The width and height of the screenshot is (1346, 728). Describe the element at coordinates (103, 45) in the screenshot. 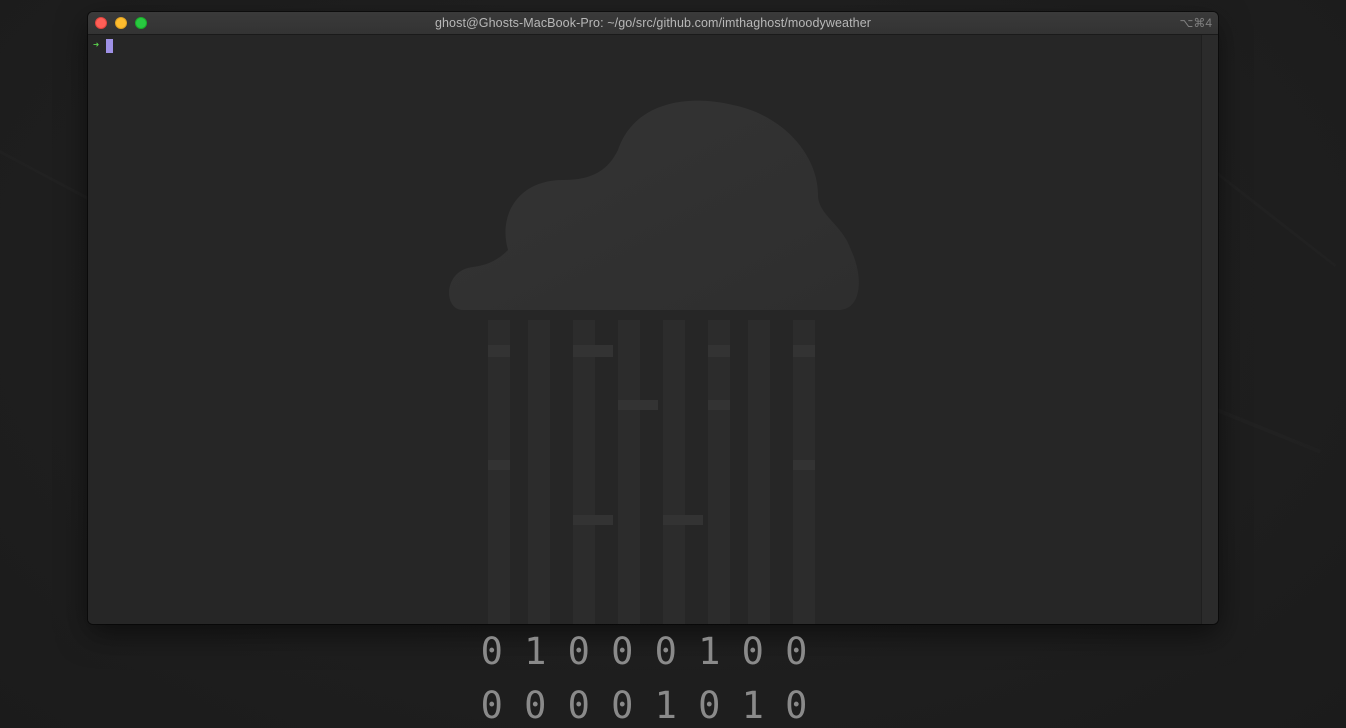

I see `prompt-line: ➜` at that location.